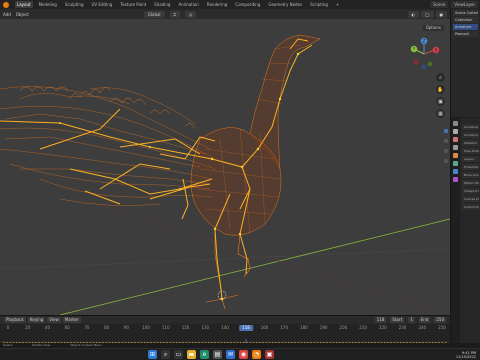 This screenshot has height=360, width=480. What do you see at coordinates (424, 320) in the screenshot?
I see `end-frame-label: End` at bounding box center [424, 320].